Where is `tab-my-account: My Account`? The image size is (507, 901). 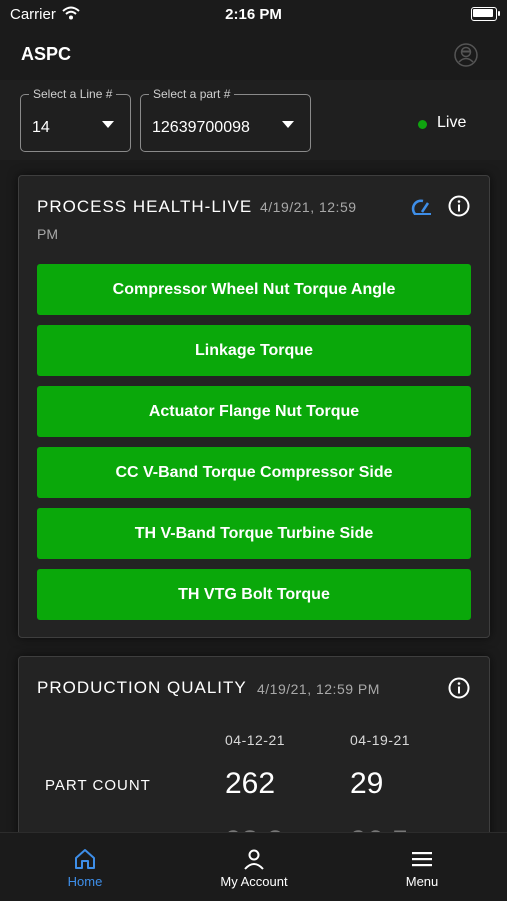
tab-my-account: My Account is located at coordinates (254, 867).